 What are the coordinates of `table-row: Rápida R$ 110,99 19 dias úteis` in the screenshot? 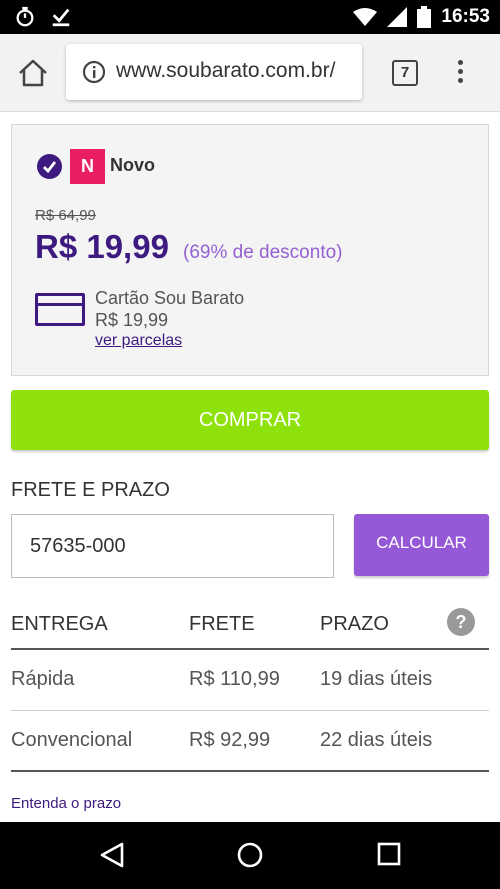 It's located at (250, 680).